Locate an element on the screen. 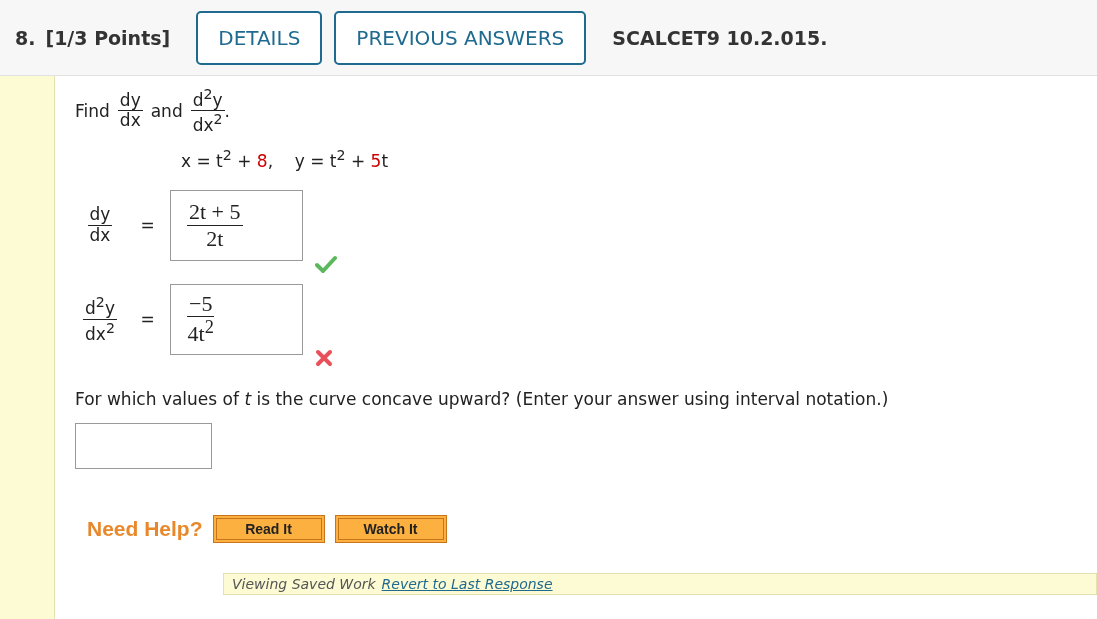 This screenshot has height=619, width=1097. prompt-text: . is located at coordinates (227, 110).